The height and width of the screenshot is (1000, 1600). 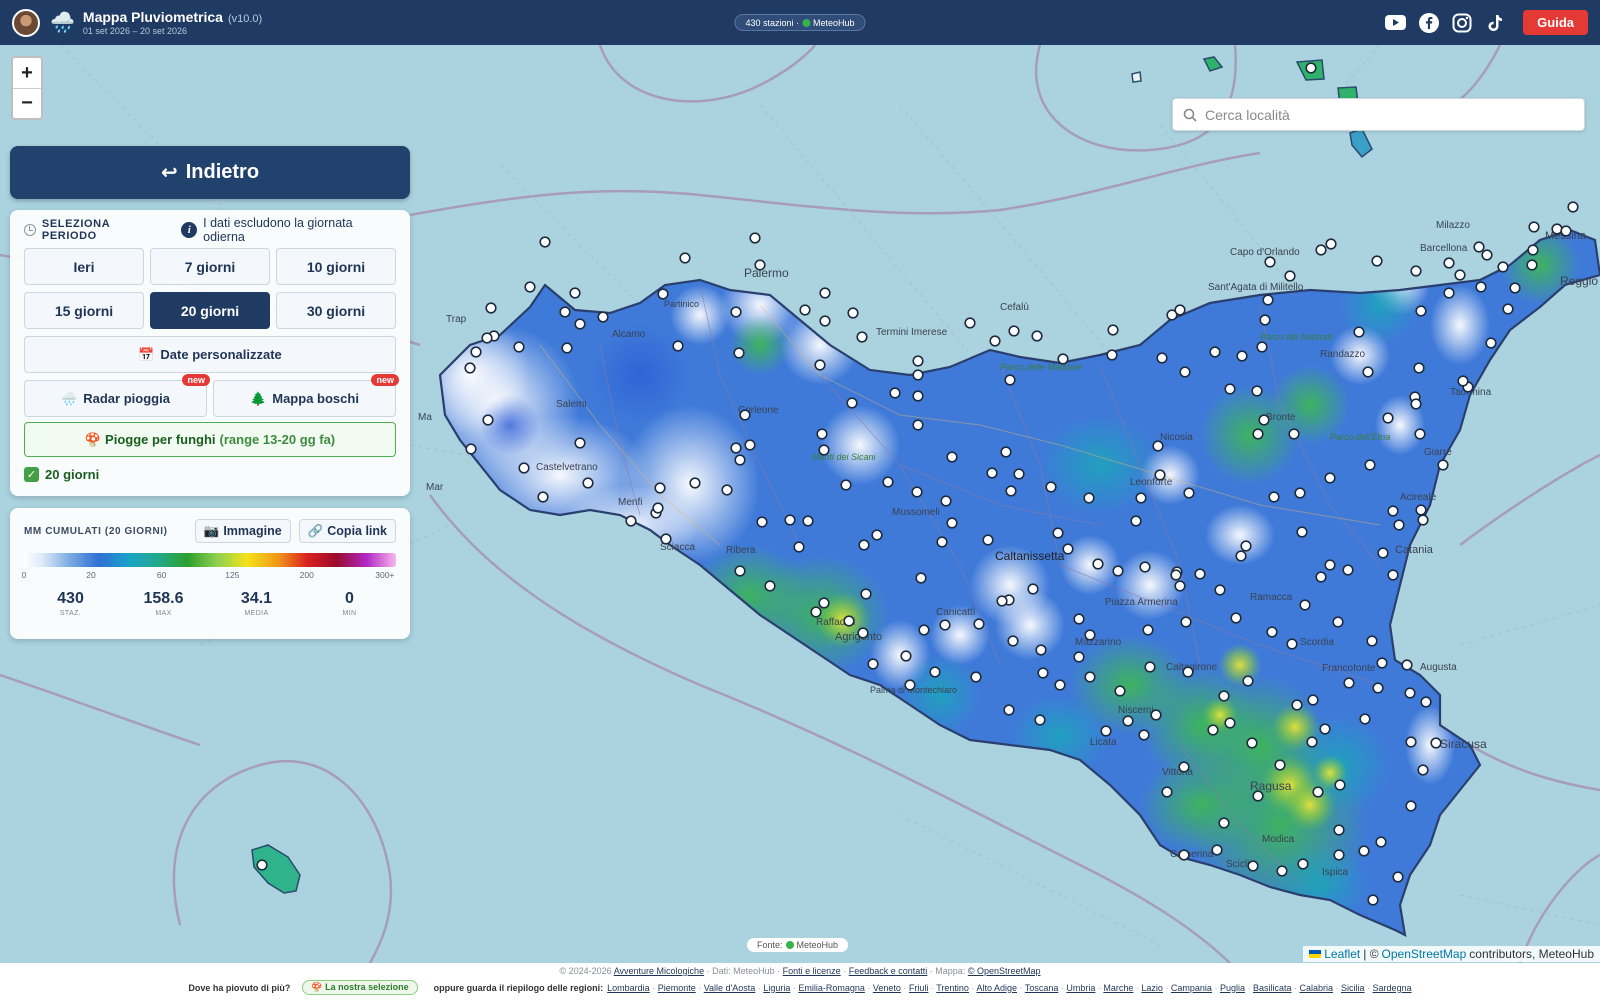 I want to click on region-link: Sardegna, so click(x=1392, y=988).